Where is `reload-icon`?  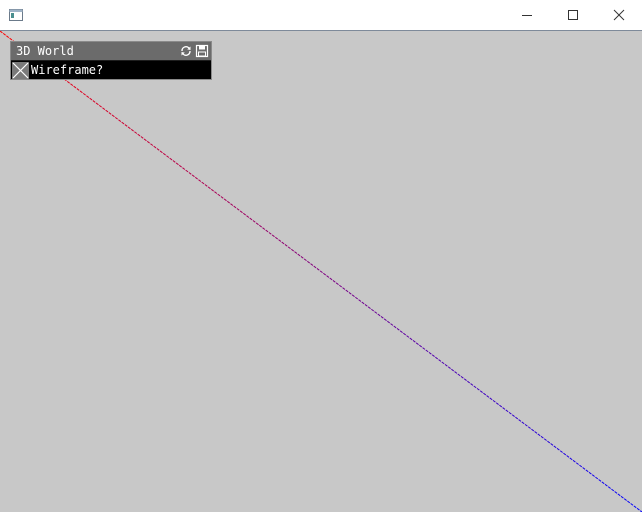 reload-icon is located at coordinates (186, 51).